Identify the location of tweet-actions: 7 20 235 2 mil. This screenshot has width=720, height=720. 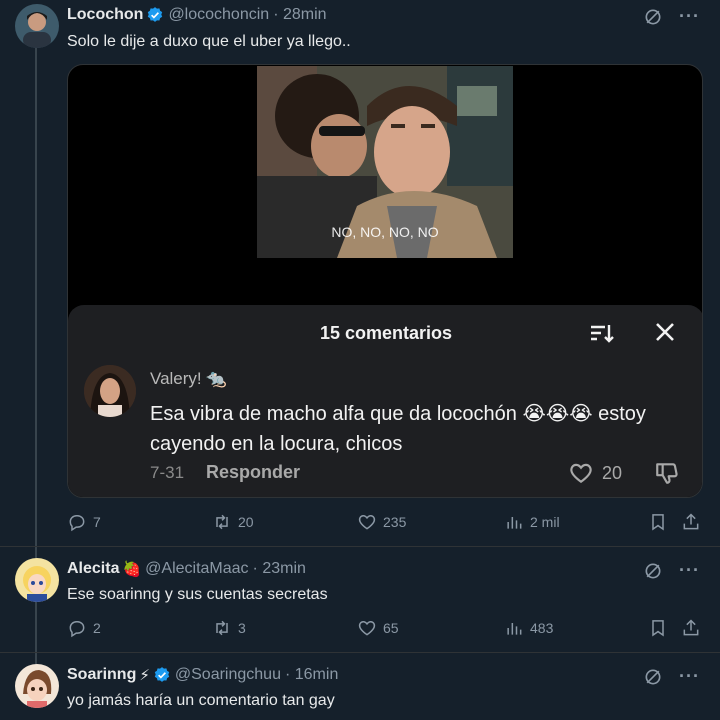
(387, 524).